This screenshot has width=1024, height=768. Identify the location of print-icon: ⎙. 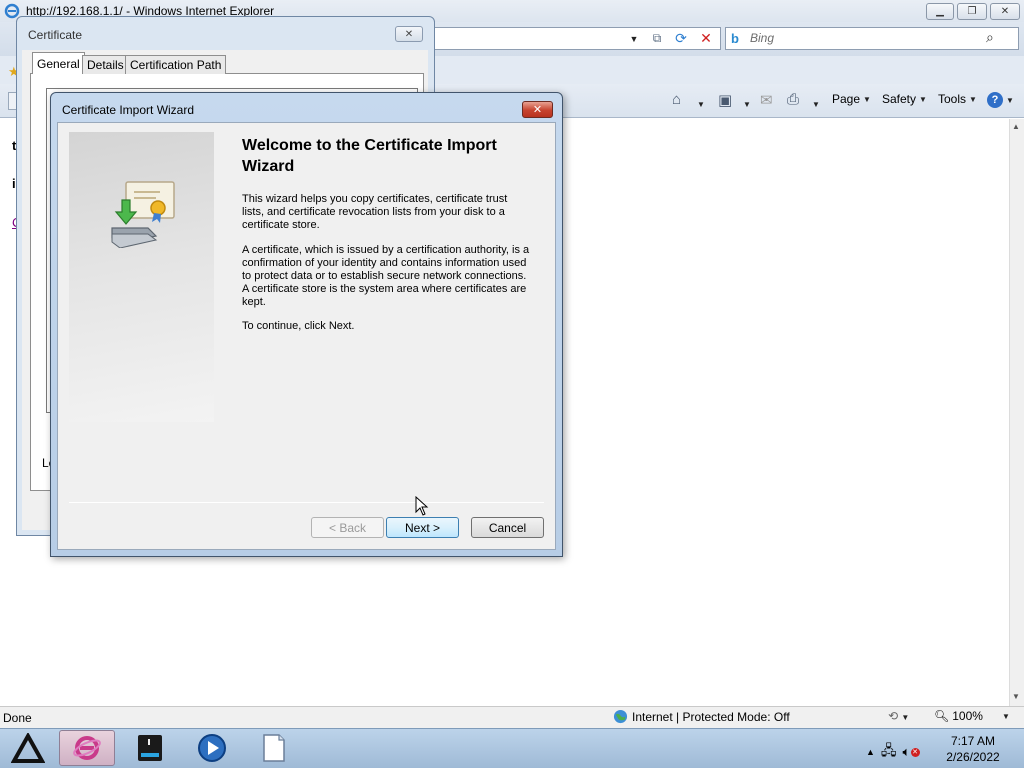
(793, 99).